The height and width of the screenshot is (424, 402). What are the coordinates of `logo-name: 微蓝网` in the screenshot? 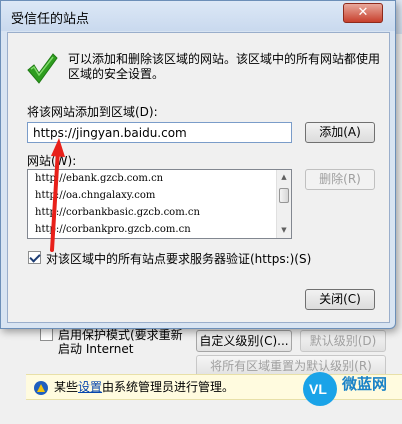 It's located at (365, 384).